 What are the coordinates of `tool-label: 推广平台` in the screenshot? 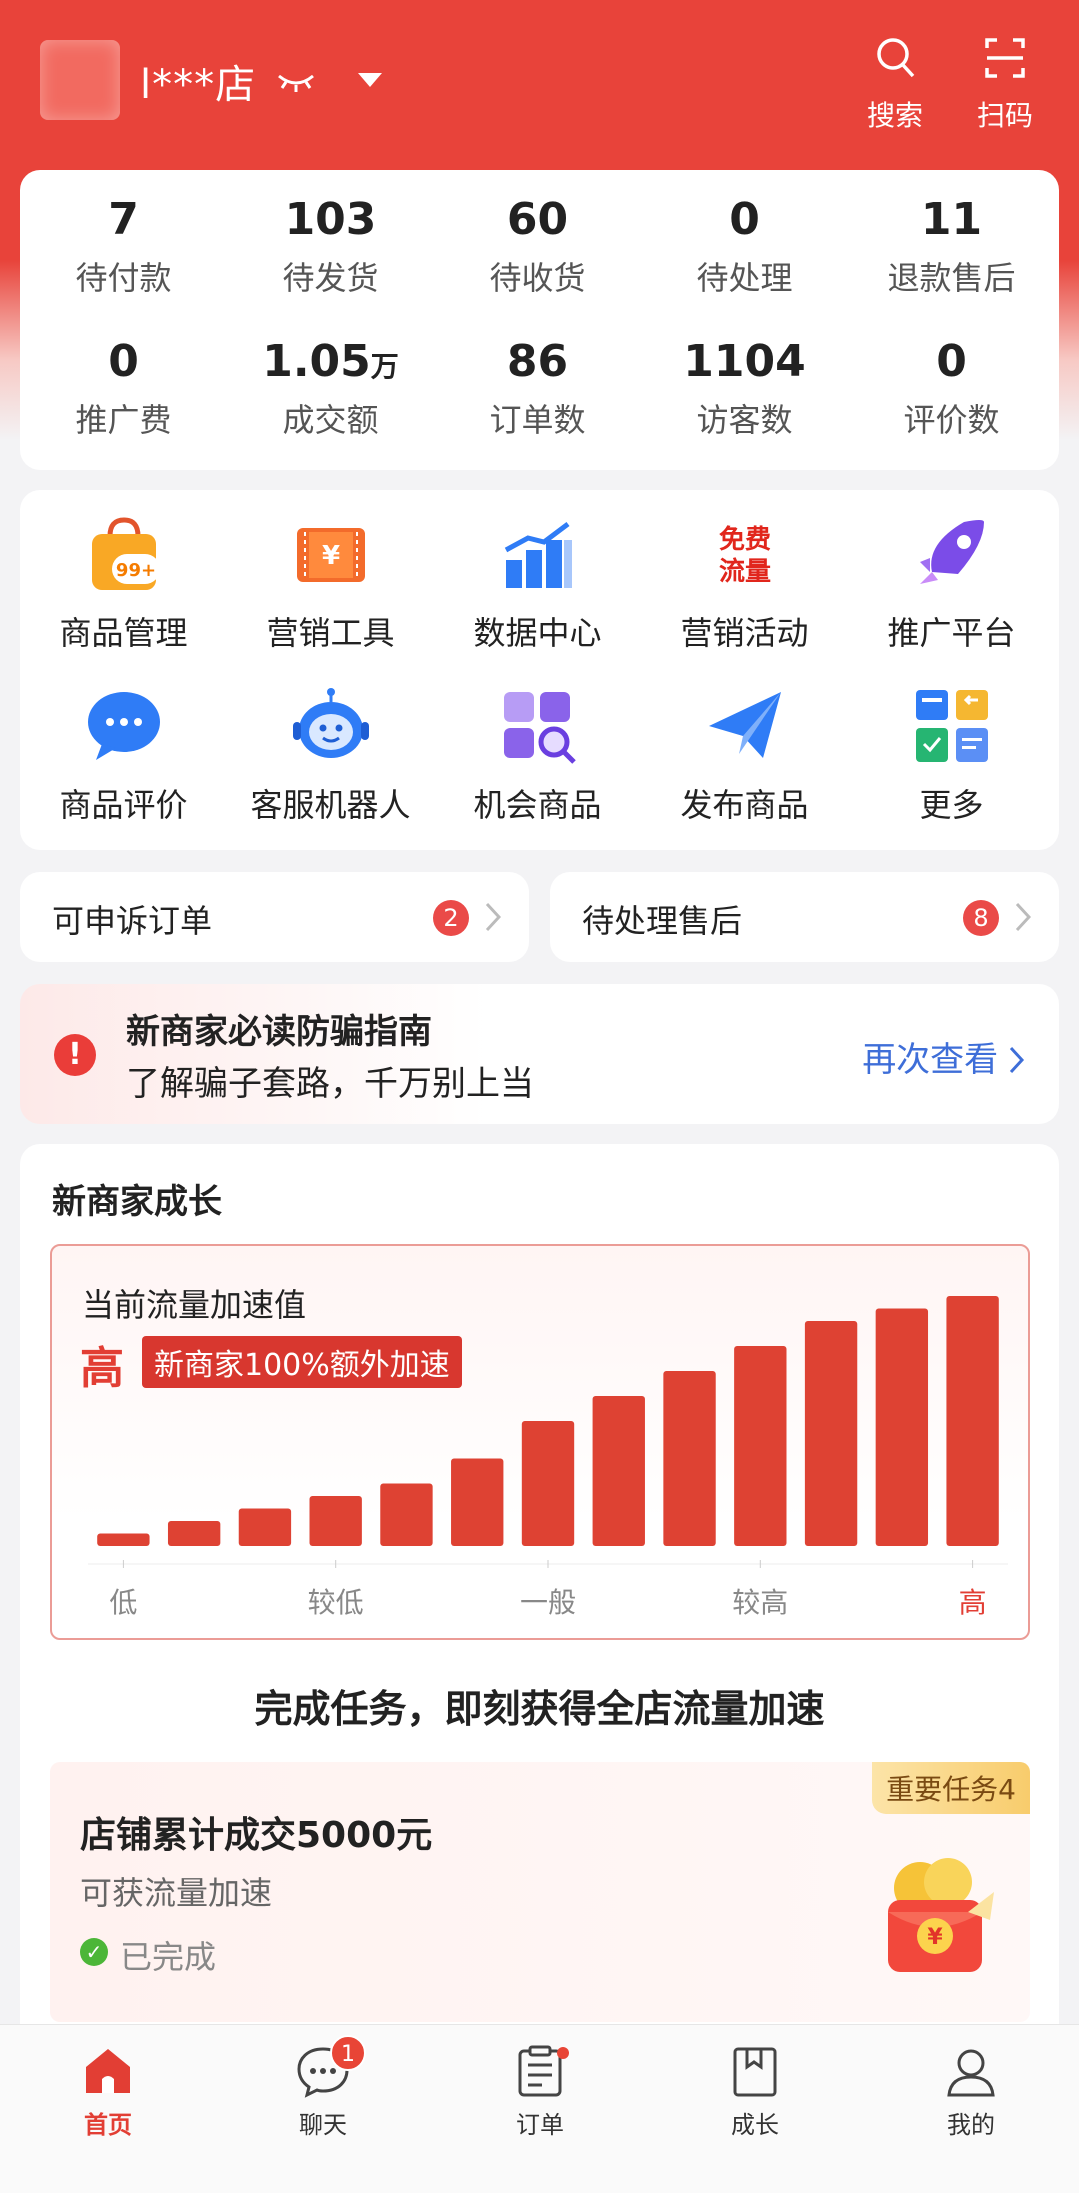 It's located at (951, 633).